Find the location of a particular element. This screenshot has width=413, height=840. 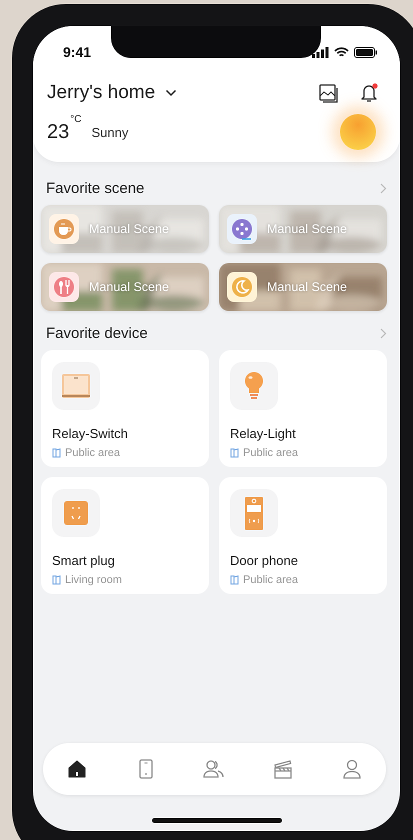

device-name: Relay-Switch is located at coordinates (90, 433).